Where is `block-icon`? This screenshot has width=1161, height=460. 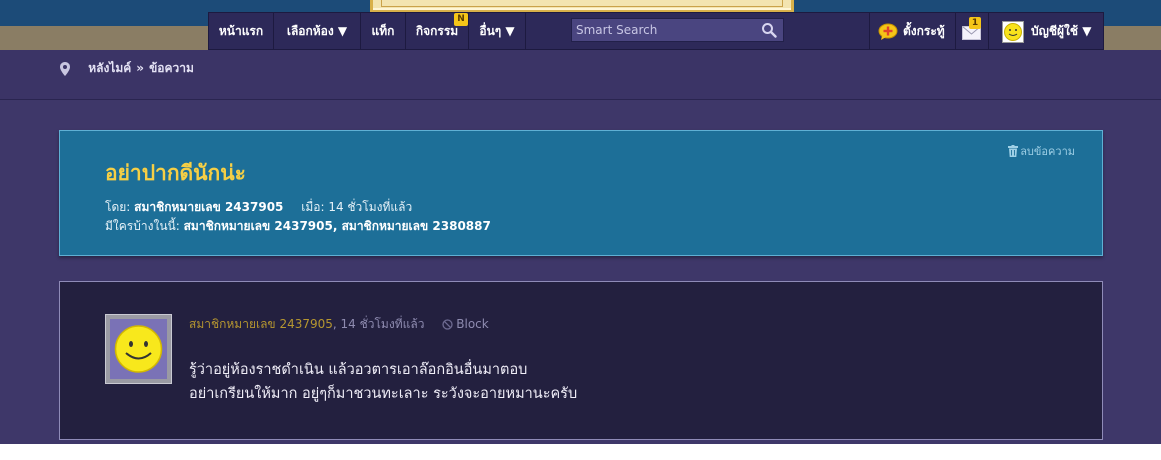
block-icon is located at coordinates (447, 324).